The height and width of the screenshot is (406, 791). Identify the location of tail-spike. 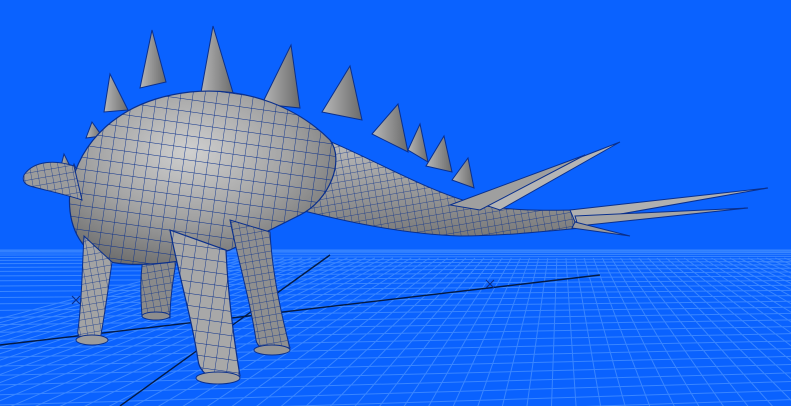
(601, 229).